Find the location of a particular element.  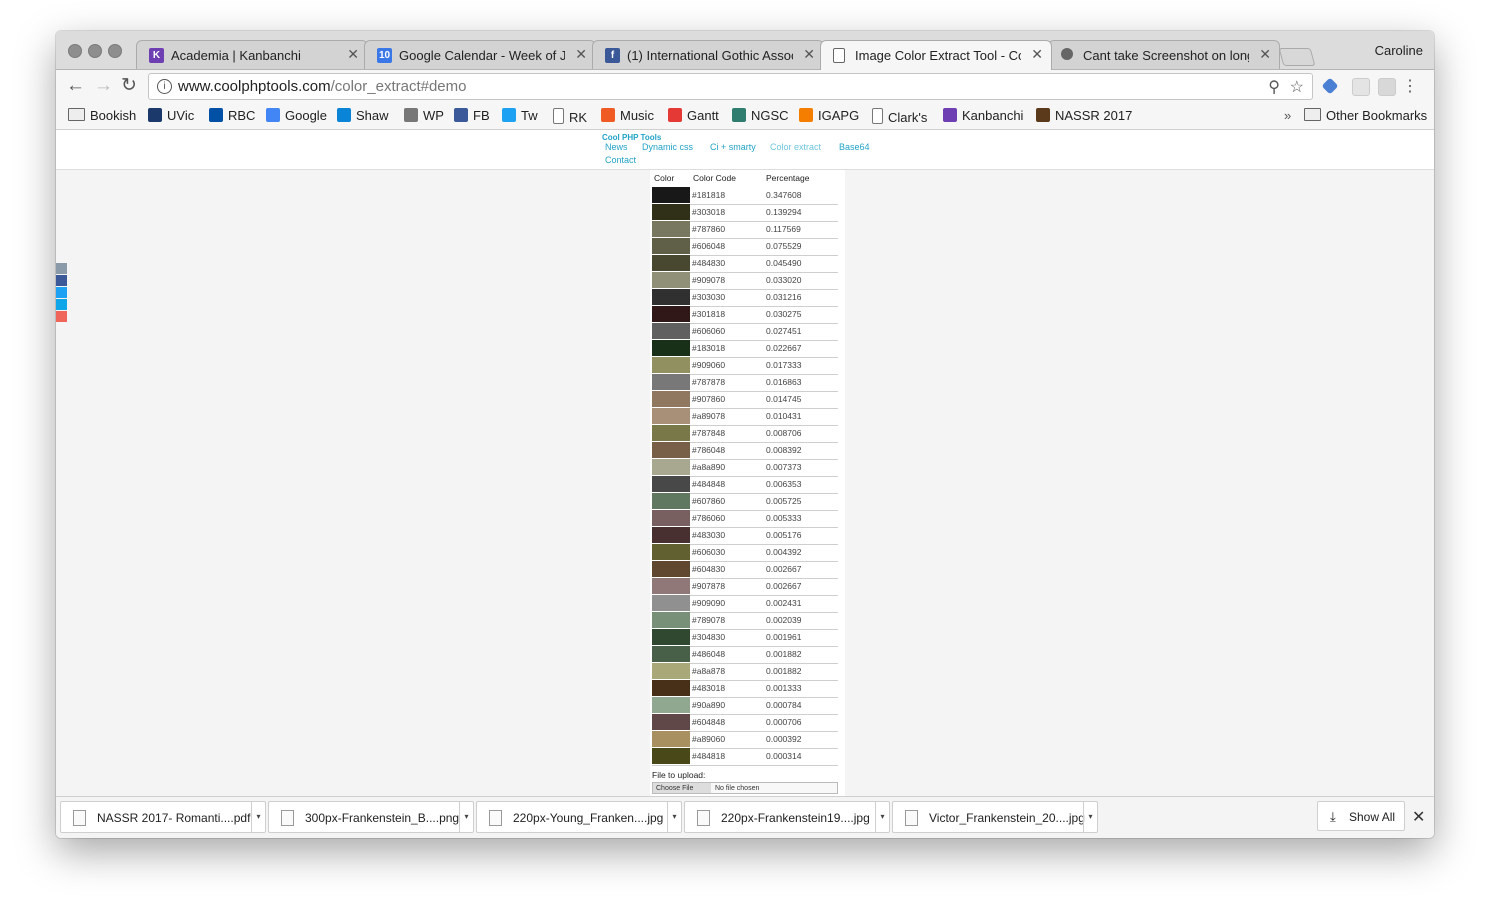

skype-share-icon is located at coordinates (61, 304).